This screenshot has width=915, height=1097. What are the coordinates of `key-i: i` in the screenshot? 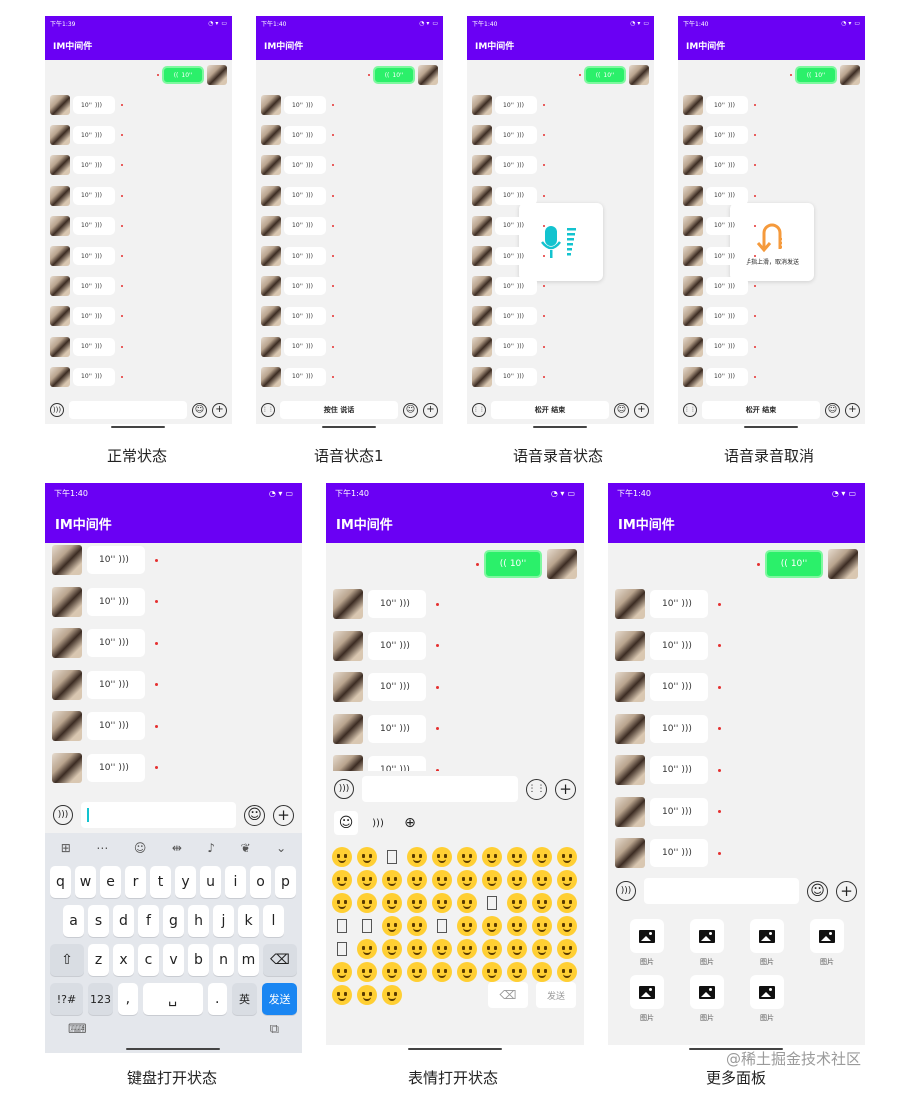 It's located at (235, 882).